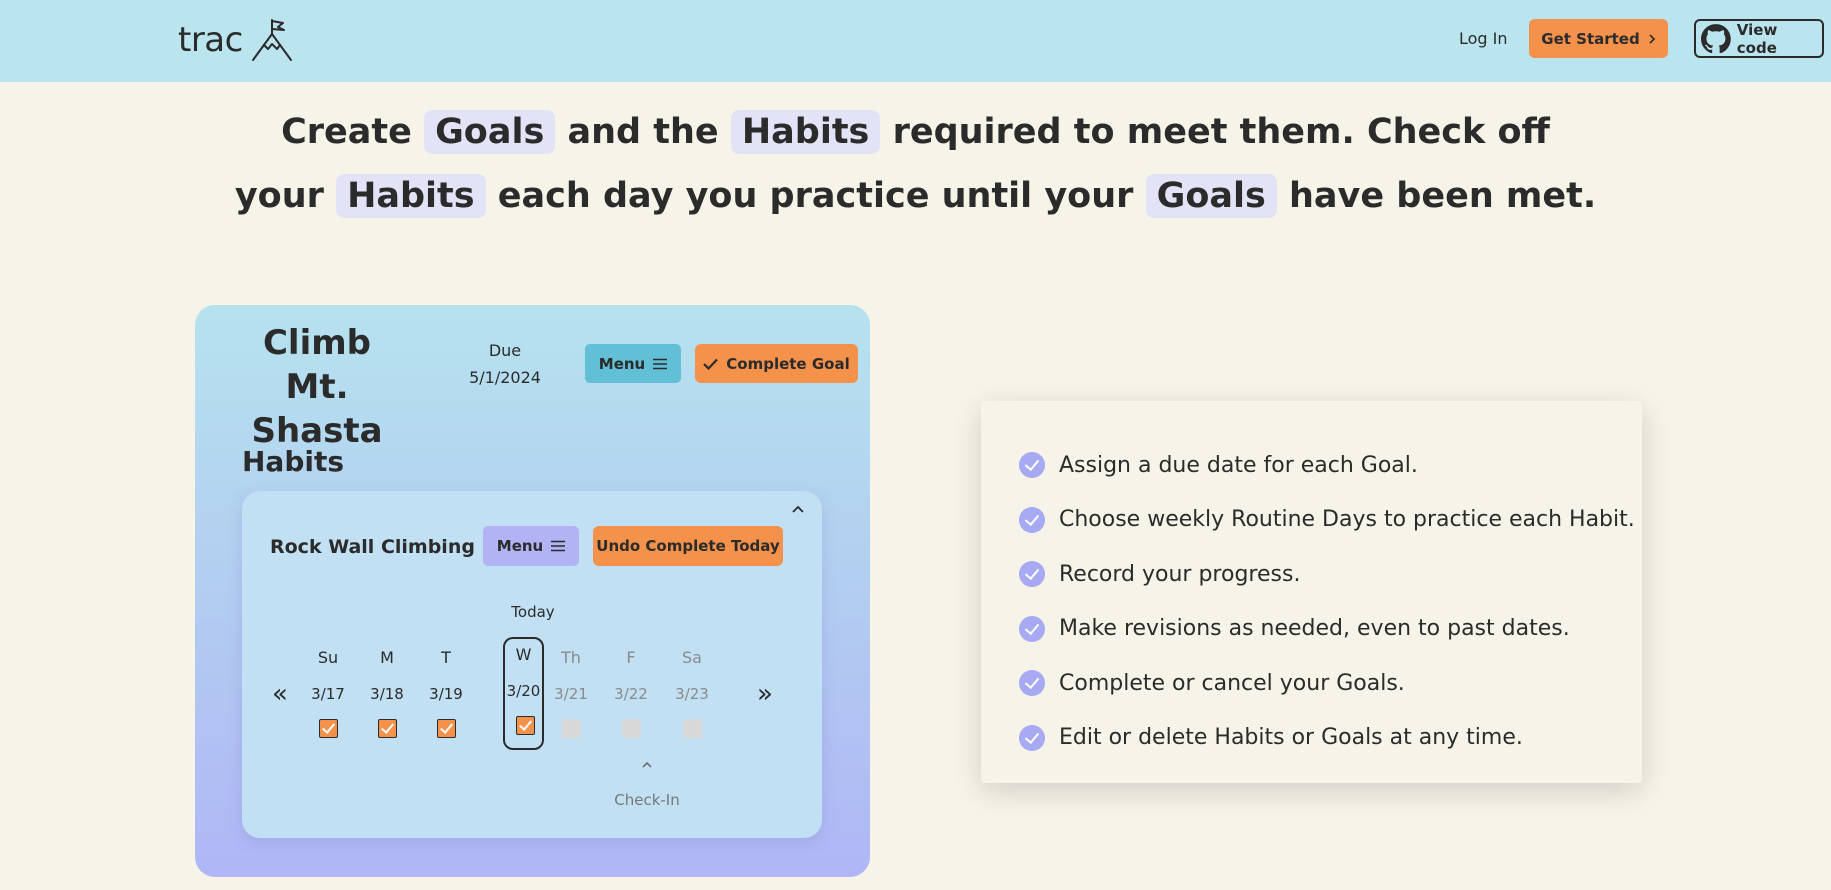 The height and width of the screenshot is (890, 1831). I want to click on day-name: F, so click(631, 657).